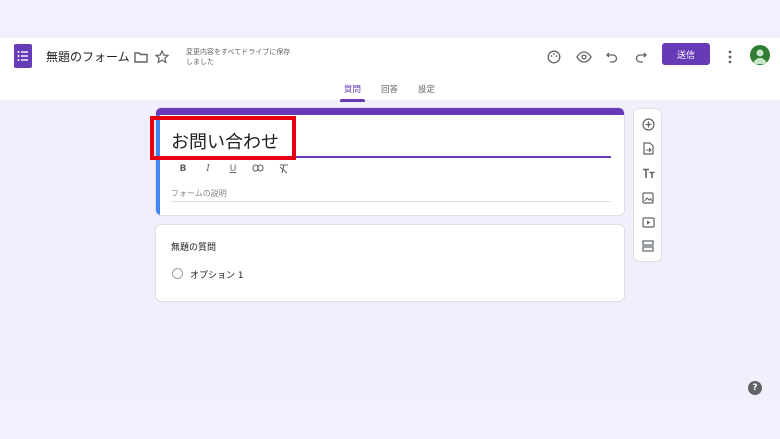 The height and width of the screenshot is (439, 780). What do you see at coordinates (641, 57) in the screenshot?
I see `redo-icon` at bounding box center [641, 57].